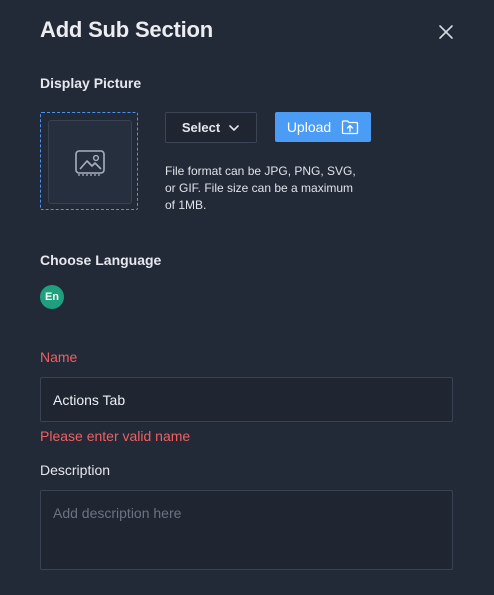  Describe the element at coordinates (246, 530) in the screenshot. I see `description-textarea` at that location.